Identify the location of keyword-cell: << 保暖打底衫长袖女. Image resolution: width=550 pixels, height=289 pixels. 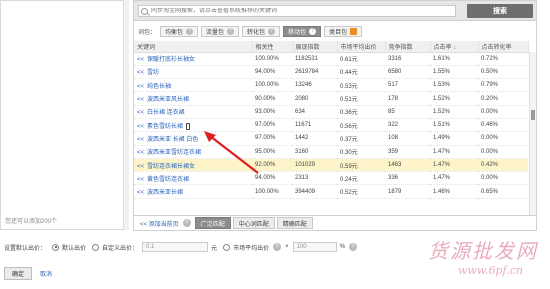
(193, 59).